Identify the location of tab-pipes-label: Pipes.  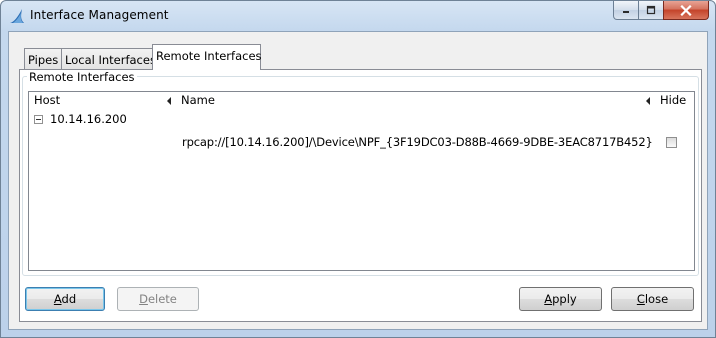
(43, 60).